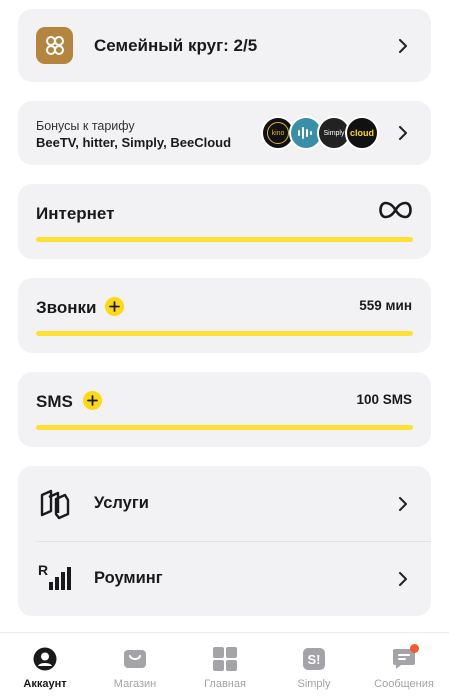 The image size is (449, 699). Describe the element at coordinates (85, 126) in the screenshot. I see `tariff-bonuses-label: Бонусы к тарифу` at that location.